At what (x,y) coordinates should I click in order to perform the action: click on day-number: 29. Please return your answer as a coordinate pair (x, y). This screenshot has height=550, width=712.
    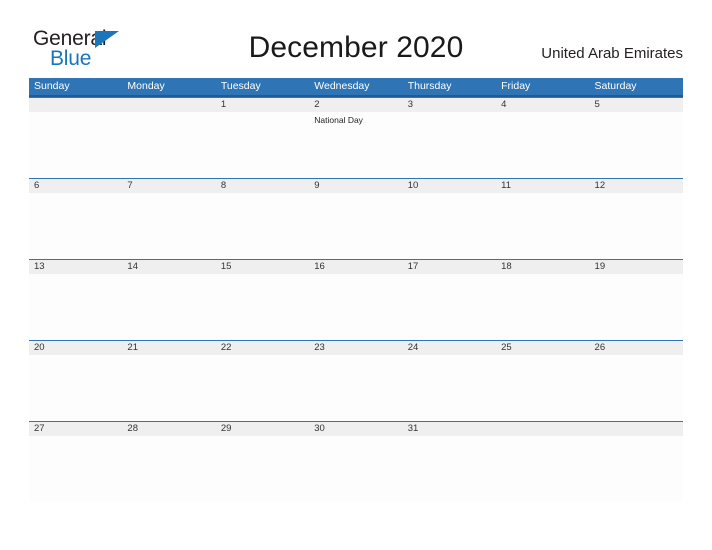
    Looking at the image, I should click on (262, 429).